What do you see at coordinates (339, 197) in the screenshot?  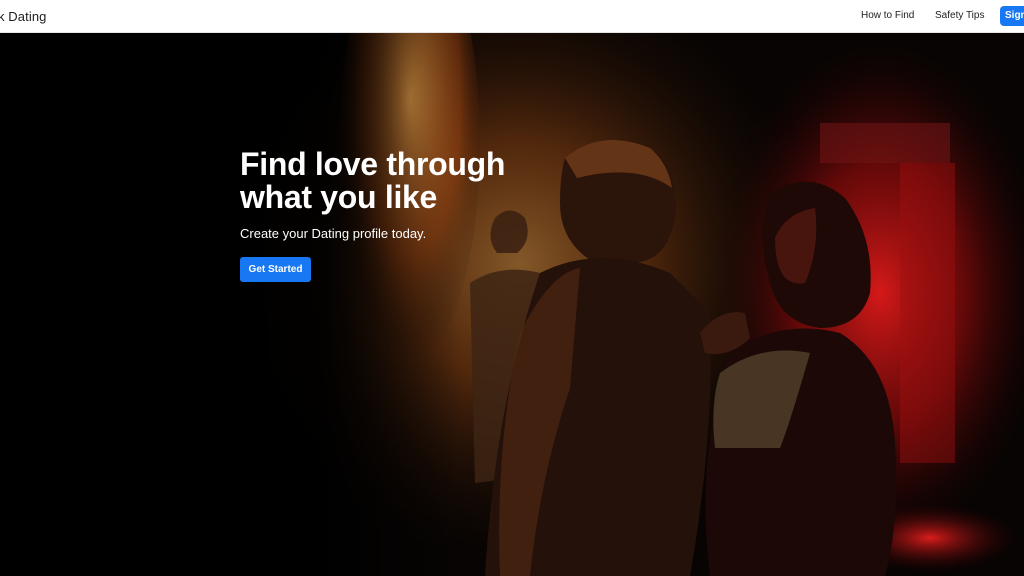 I see `hero-headline-line-2: what you like` at bounding box center [339, 197].